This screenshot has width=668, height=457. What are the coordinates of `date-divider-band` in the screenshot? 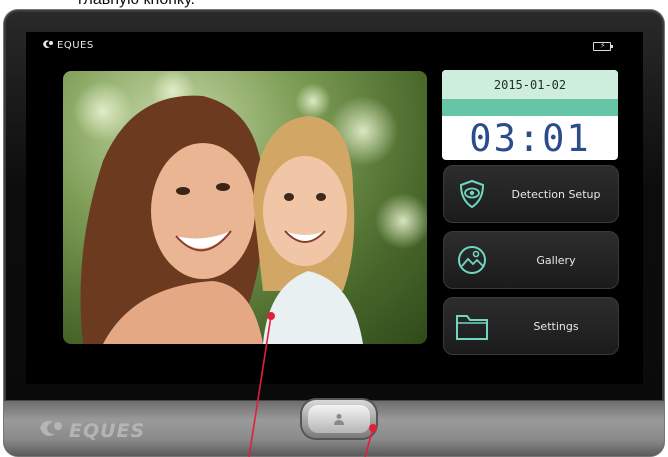 It's located at (530, 107).